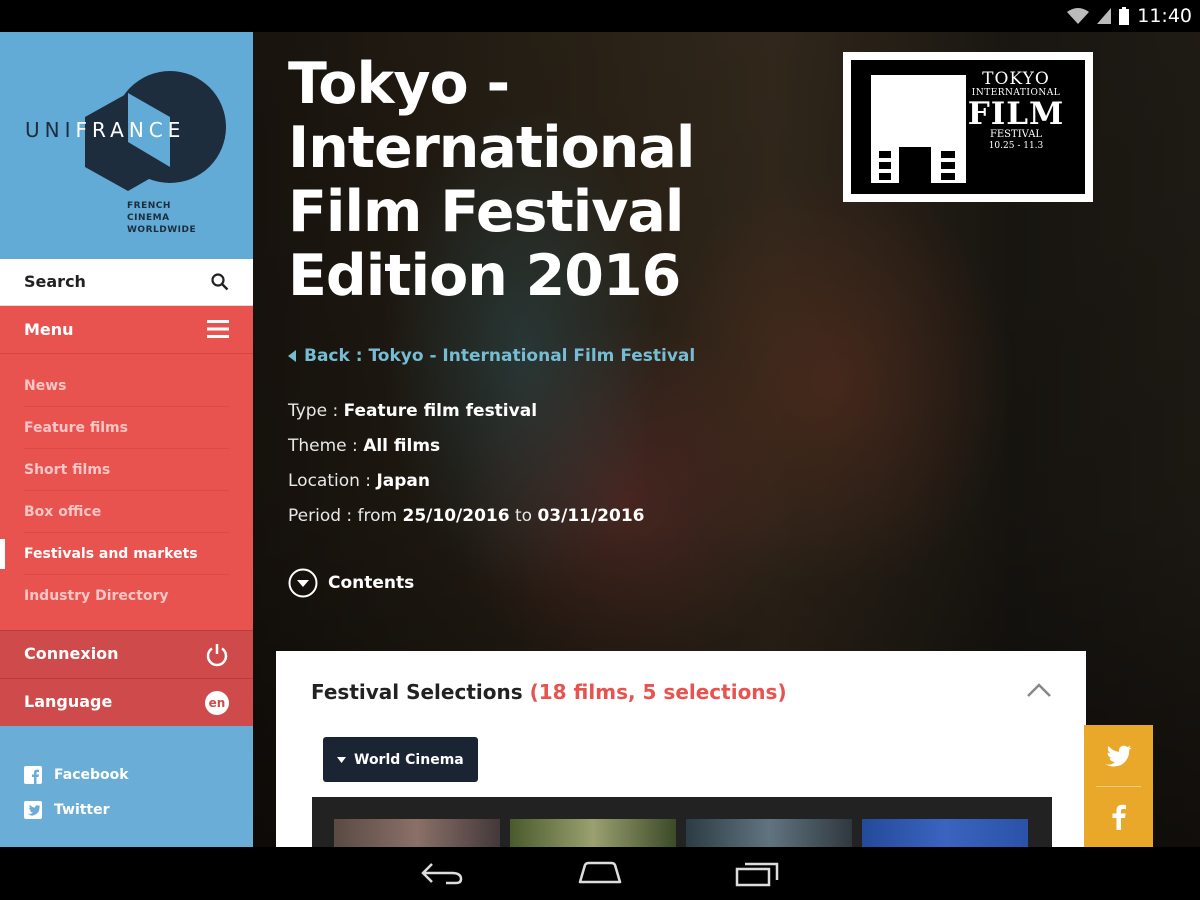 The image size is (1200, 900). What do you see at coordinates (126, 512) in the screenshot?
I see `menu-item-box-office: Box office` at bounding box center [126, 512].